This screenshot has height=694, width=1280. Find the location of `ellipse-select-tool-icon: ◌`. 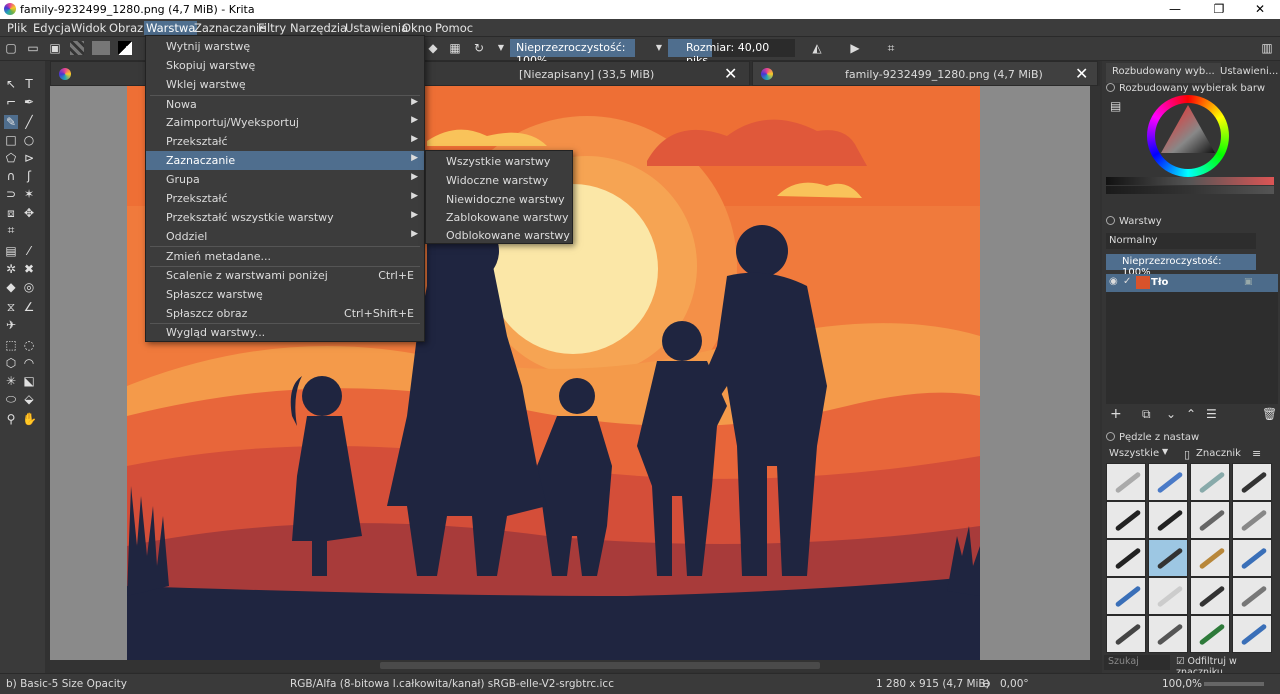

ellipse-select-tool-icon: ◌ is located at coordinates (29, 345).